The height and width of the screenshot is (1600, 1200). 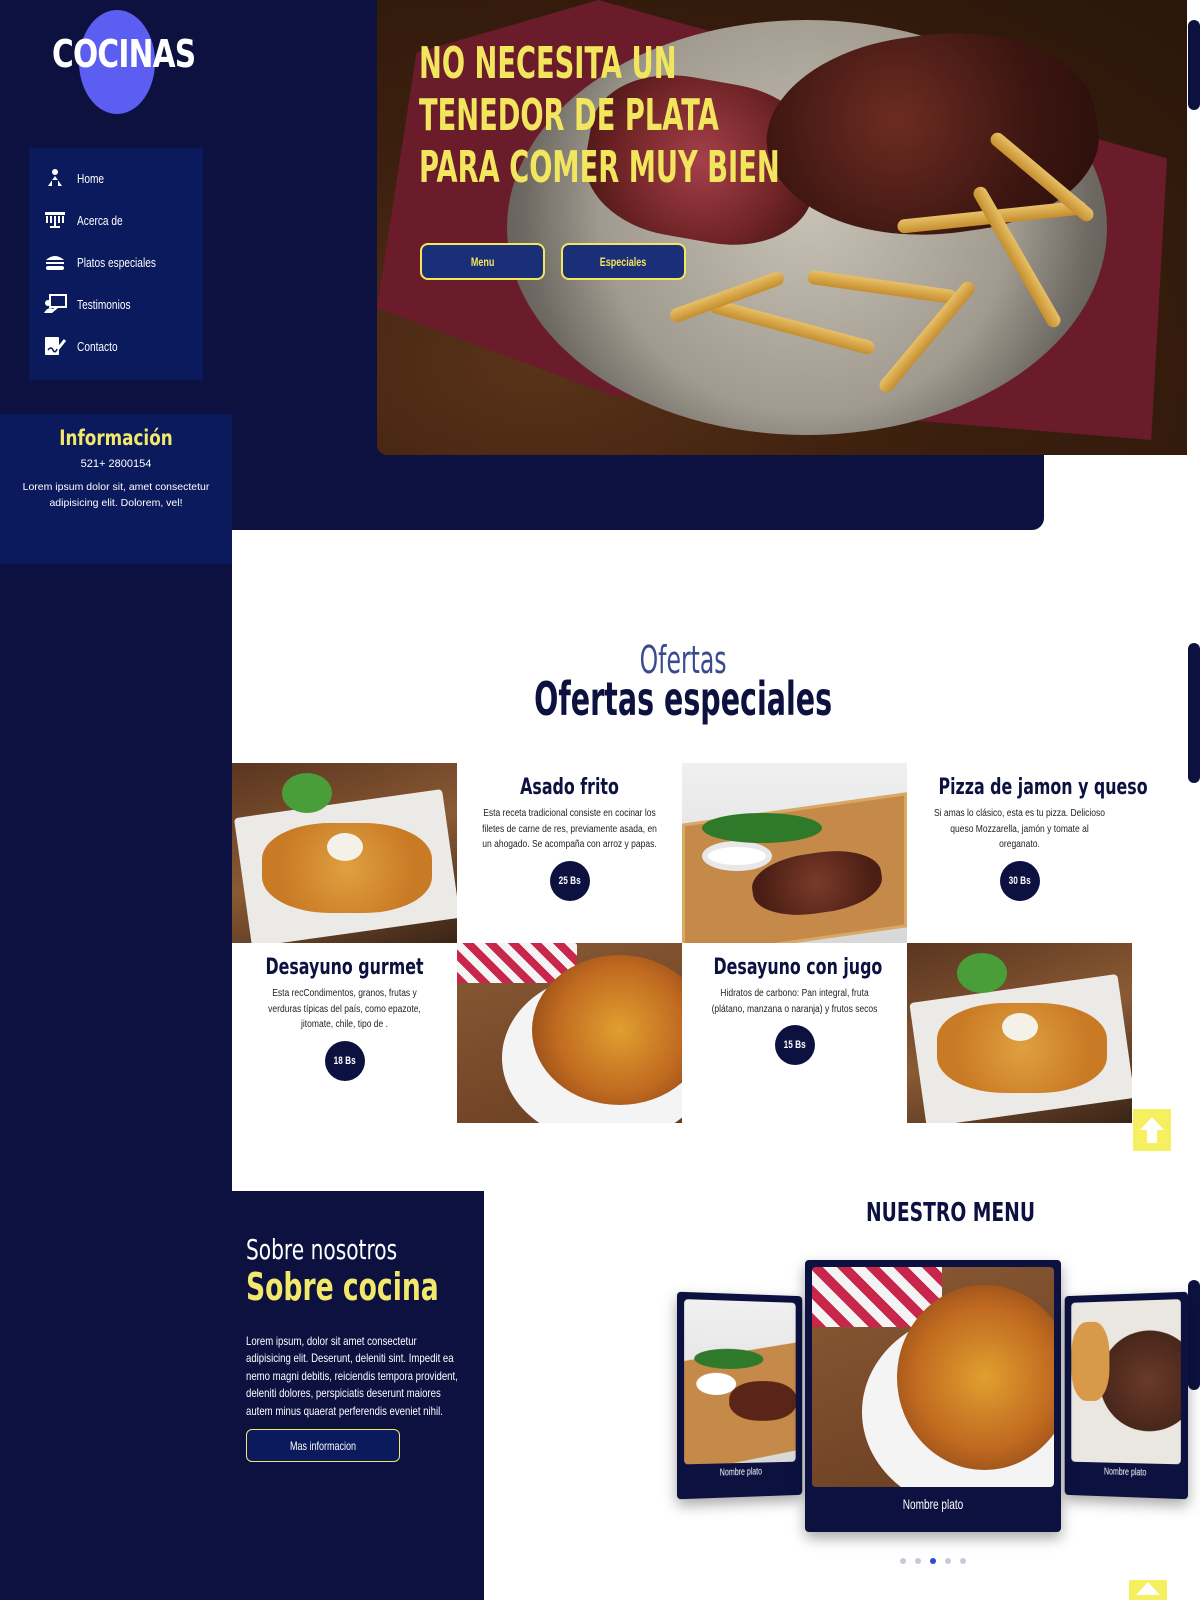 What do you see at coordinates (124, 54) in the screenshot?
I see `logo: COCINAS` at bounding box center [124, 54].